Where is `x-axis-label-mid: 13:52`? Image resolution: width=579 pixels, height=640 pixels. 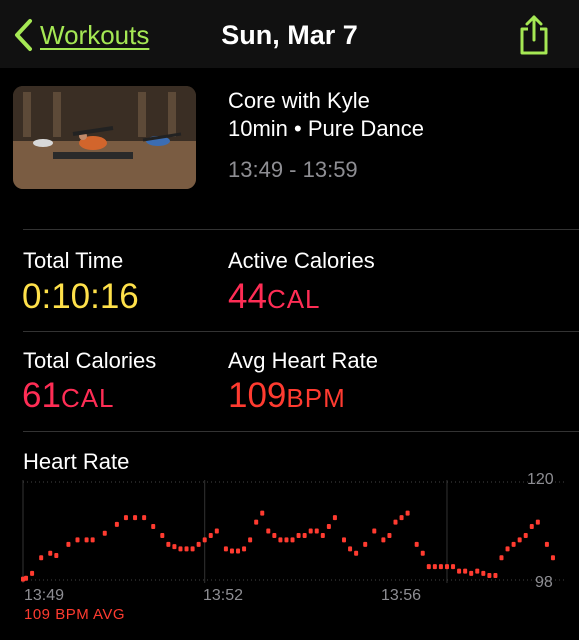
x-axis-label-mid: 13:52 is located at coordinates (223, 595).